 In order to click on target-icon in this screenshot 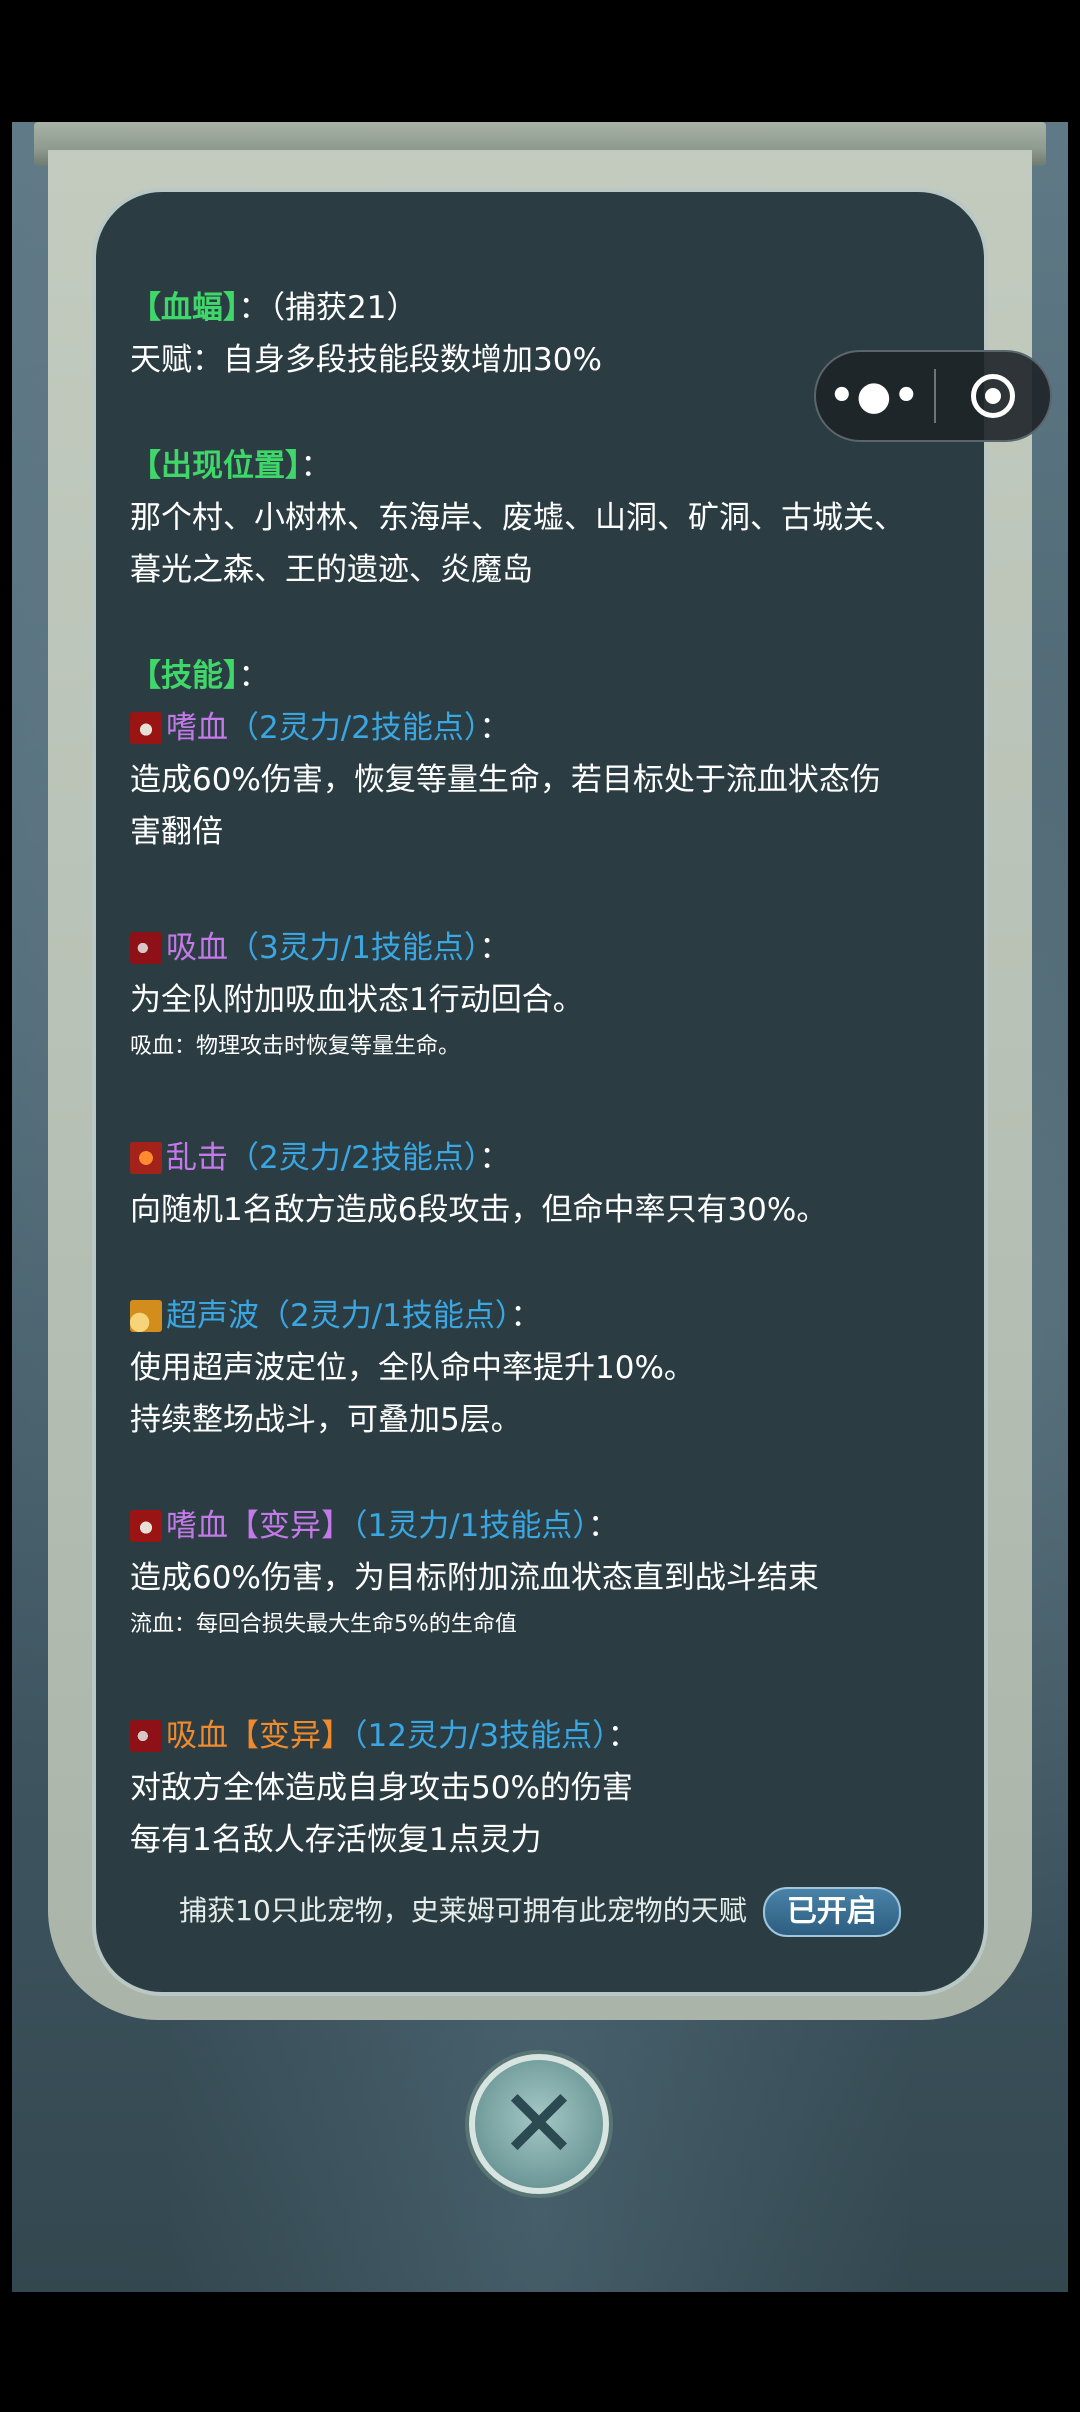, I will do `click(993, 396)`.